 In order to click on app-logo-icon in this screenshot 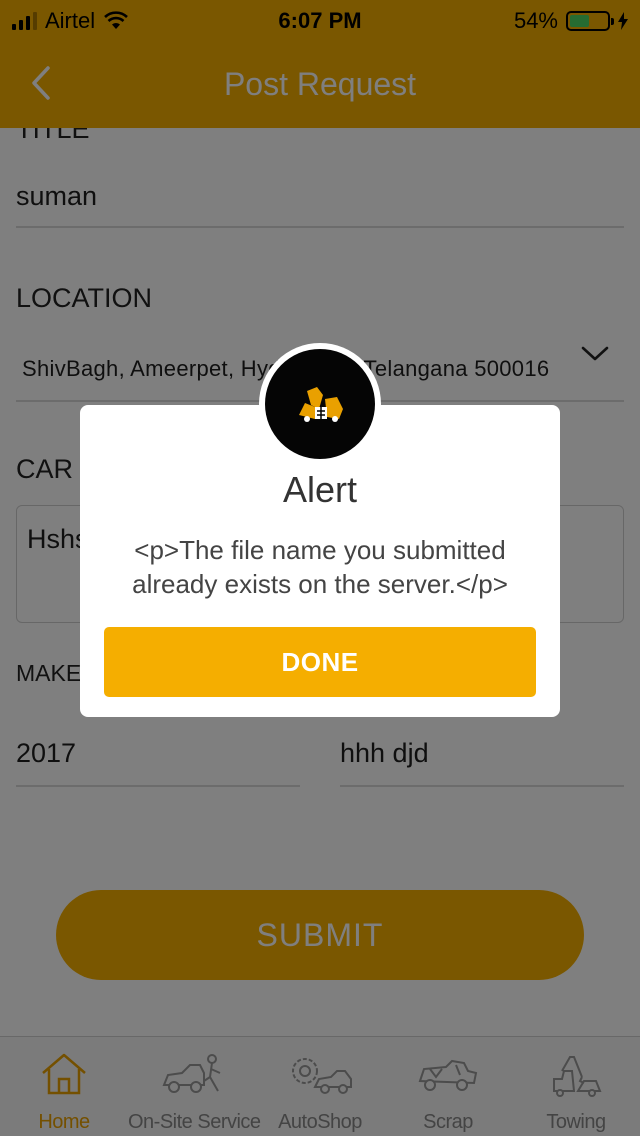, I will do `click(321, 404)`.